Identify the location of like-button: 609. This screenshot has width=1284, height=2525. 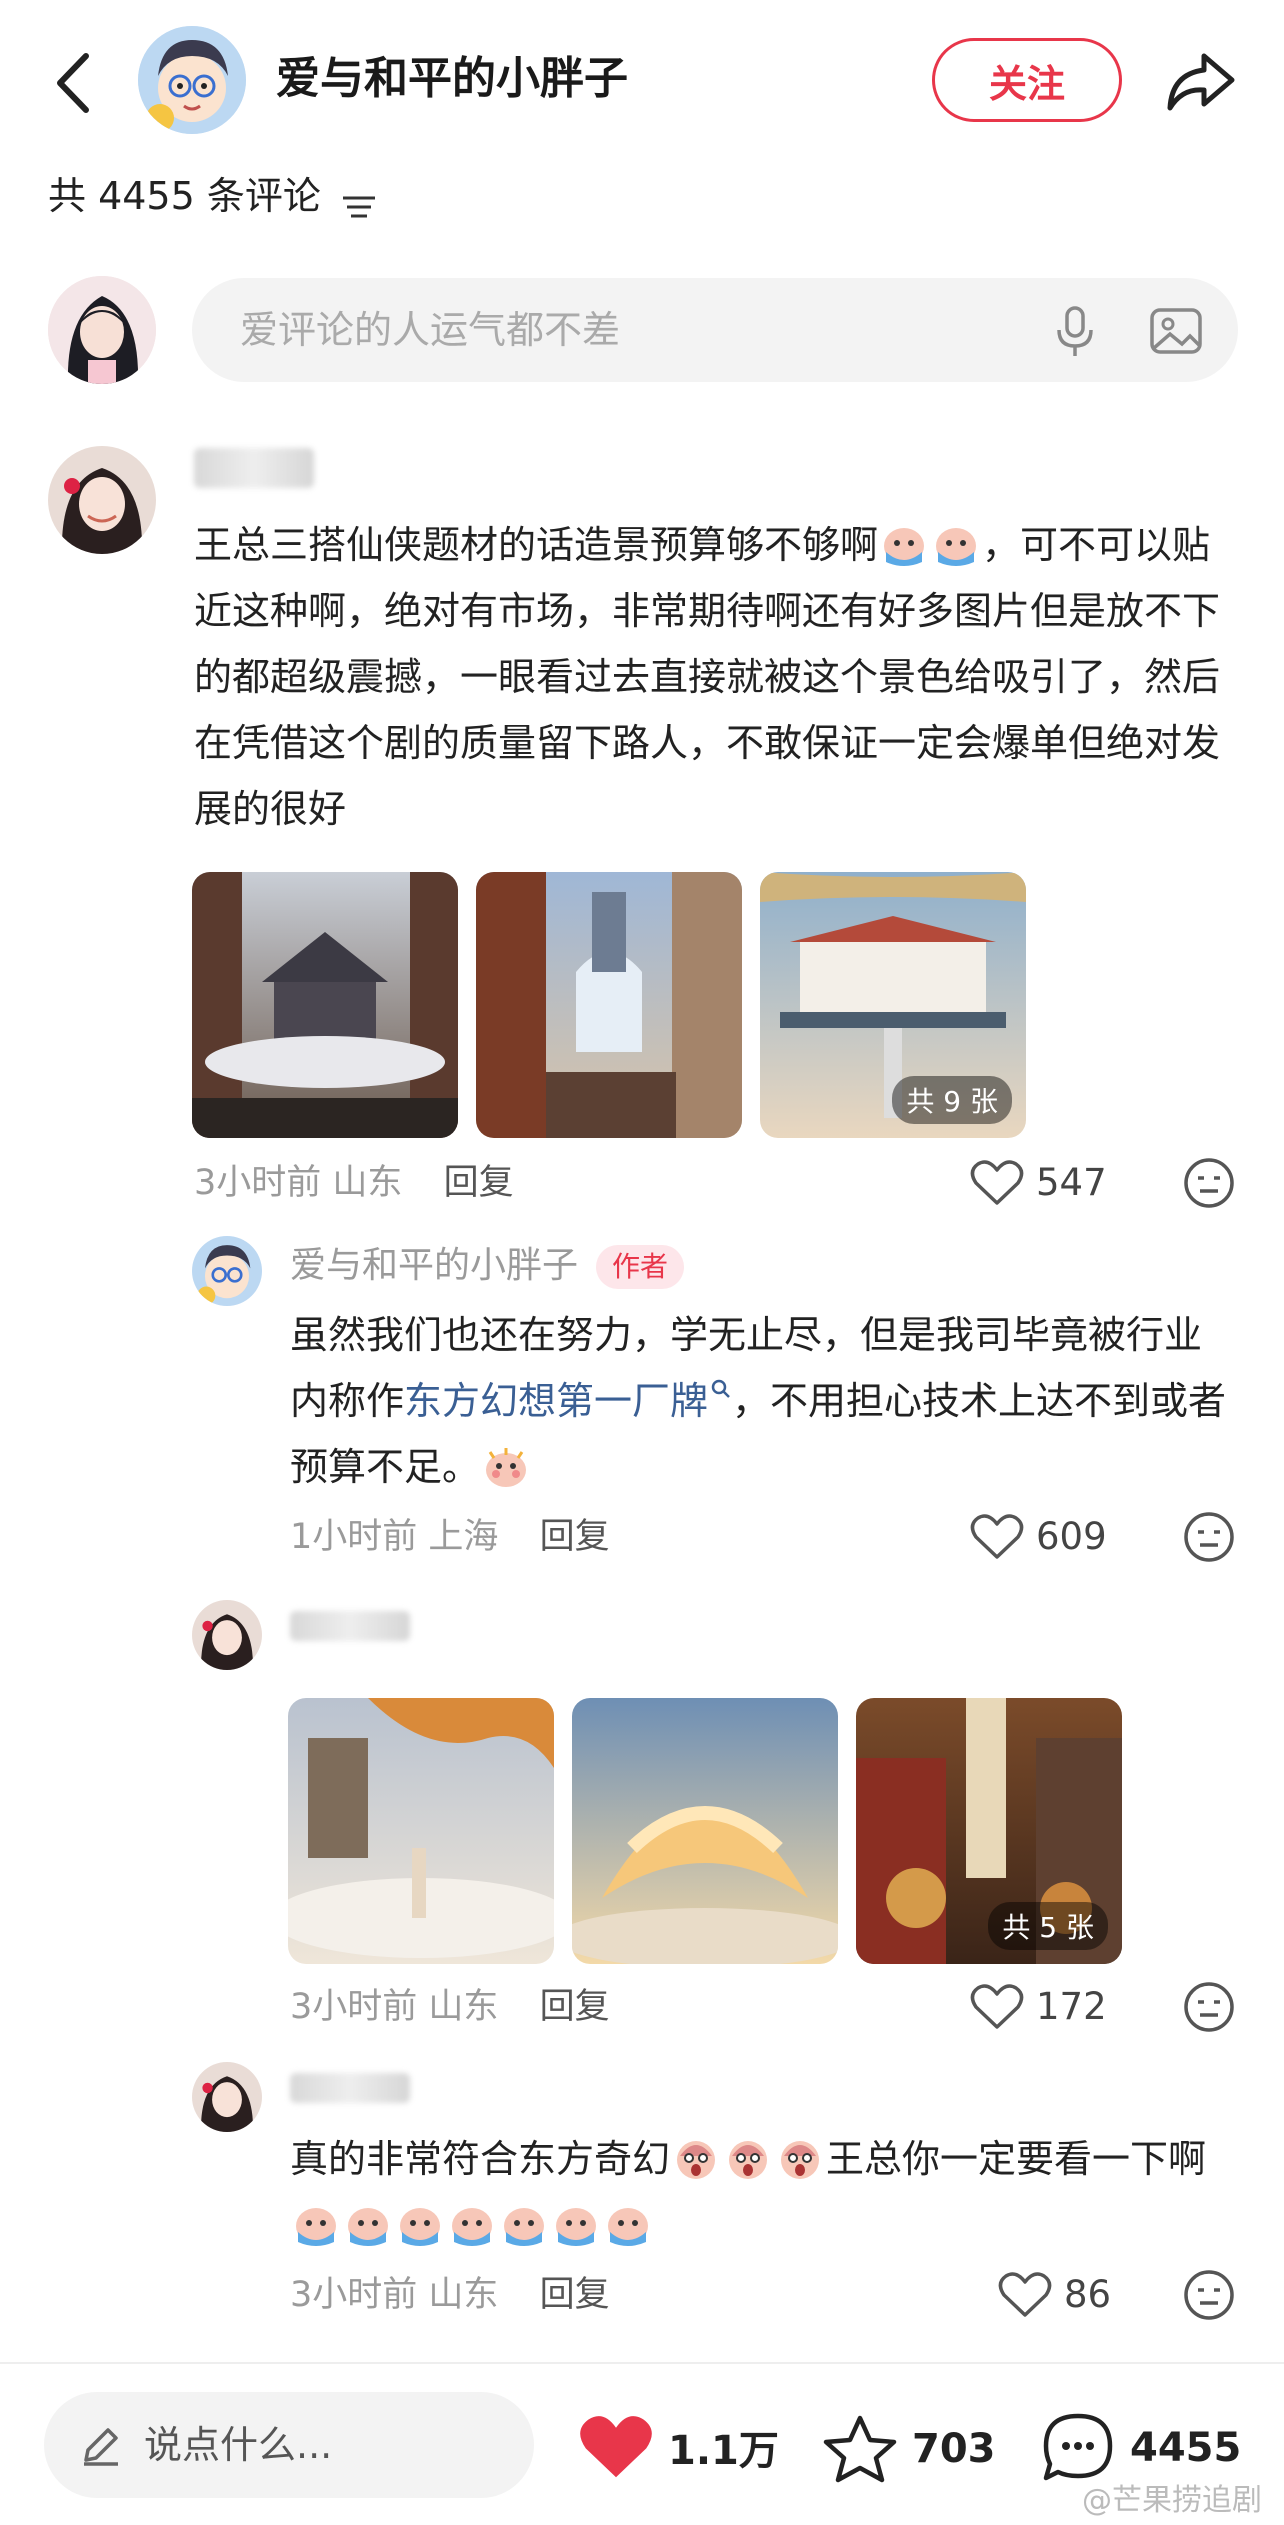
(1038, 1537).